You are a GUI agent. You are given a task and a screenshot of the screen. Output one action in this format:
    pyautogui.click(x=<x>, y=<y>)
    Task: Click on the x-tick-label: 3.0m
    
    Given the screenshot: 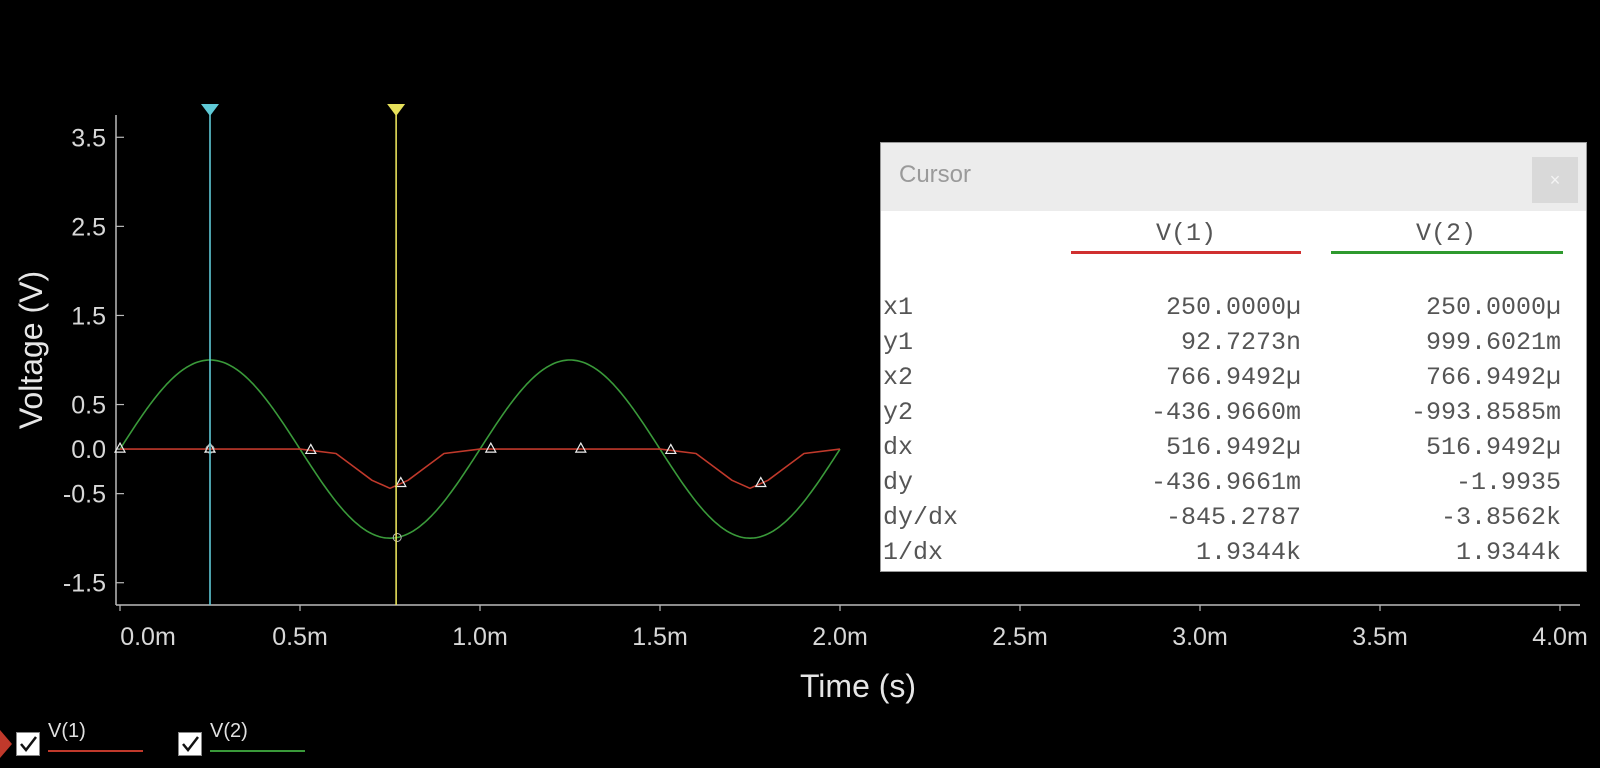 What is the action you would take?
    pyautogui.click(x=1200, y=637)
    